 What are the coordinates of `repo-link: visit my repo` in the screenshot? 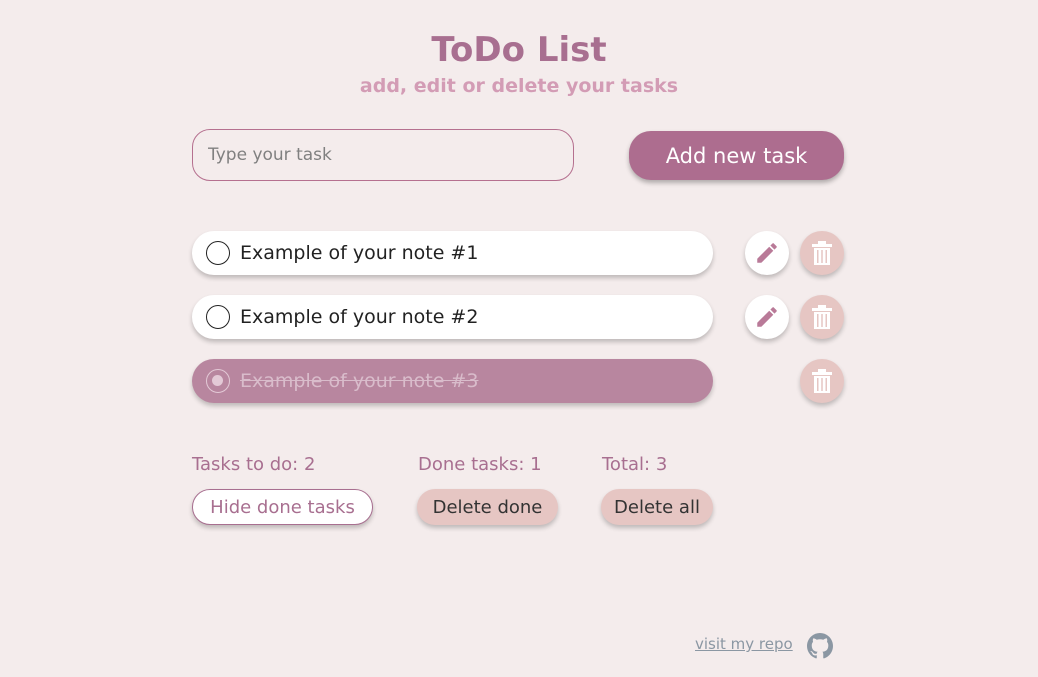 It's located at (744, 644).